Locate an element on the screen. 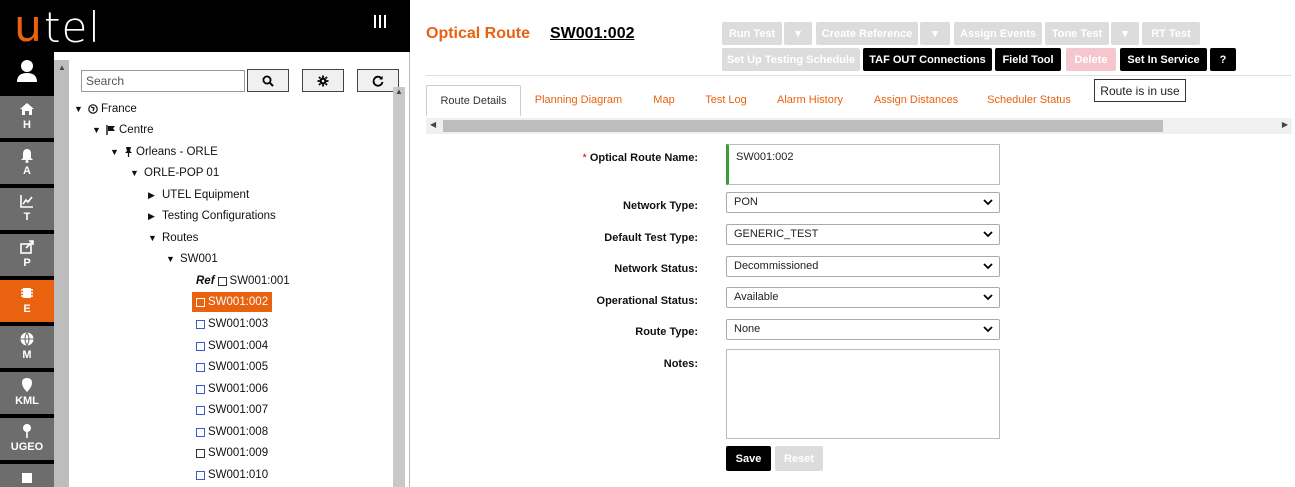  tree-route-item: Ref SW001:001 is located at coordinates (243, 281).